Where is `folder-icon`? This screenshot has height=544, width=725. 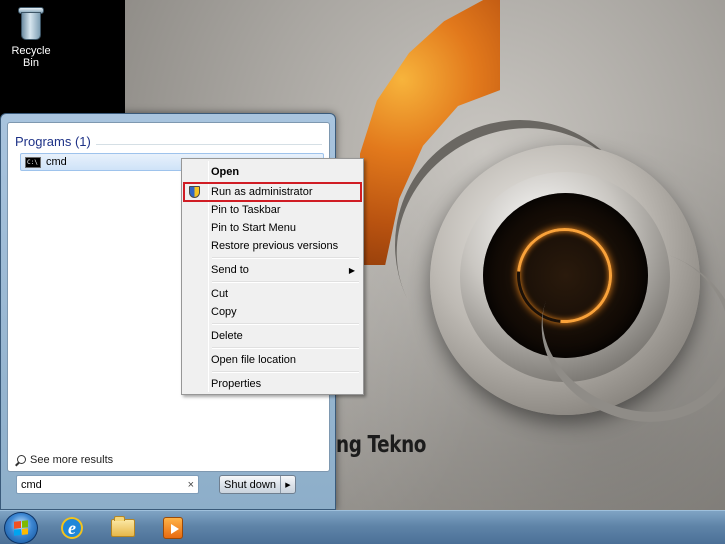
folder-icon is located at coordinates (123, 526).